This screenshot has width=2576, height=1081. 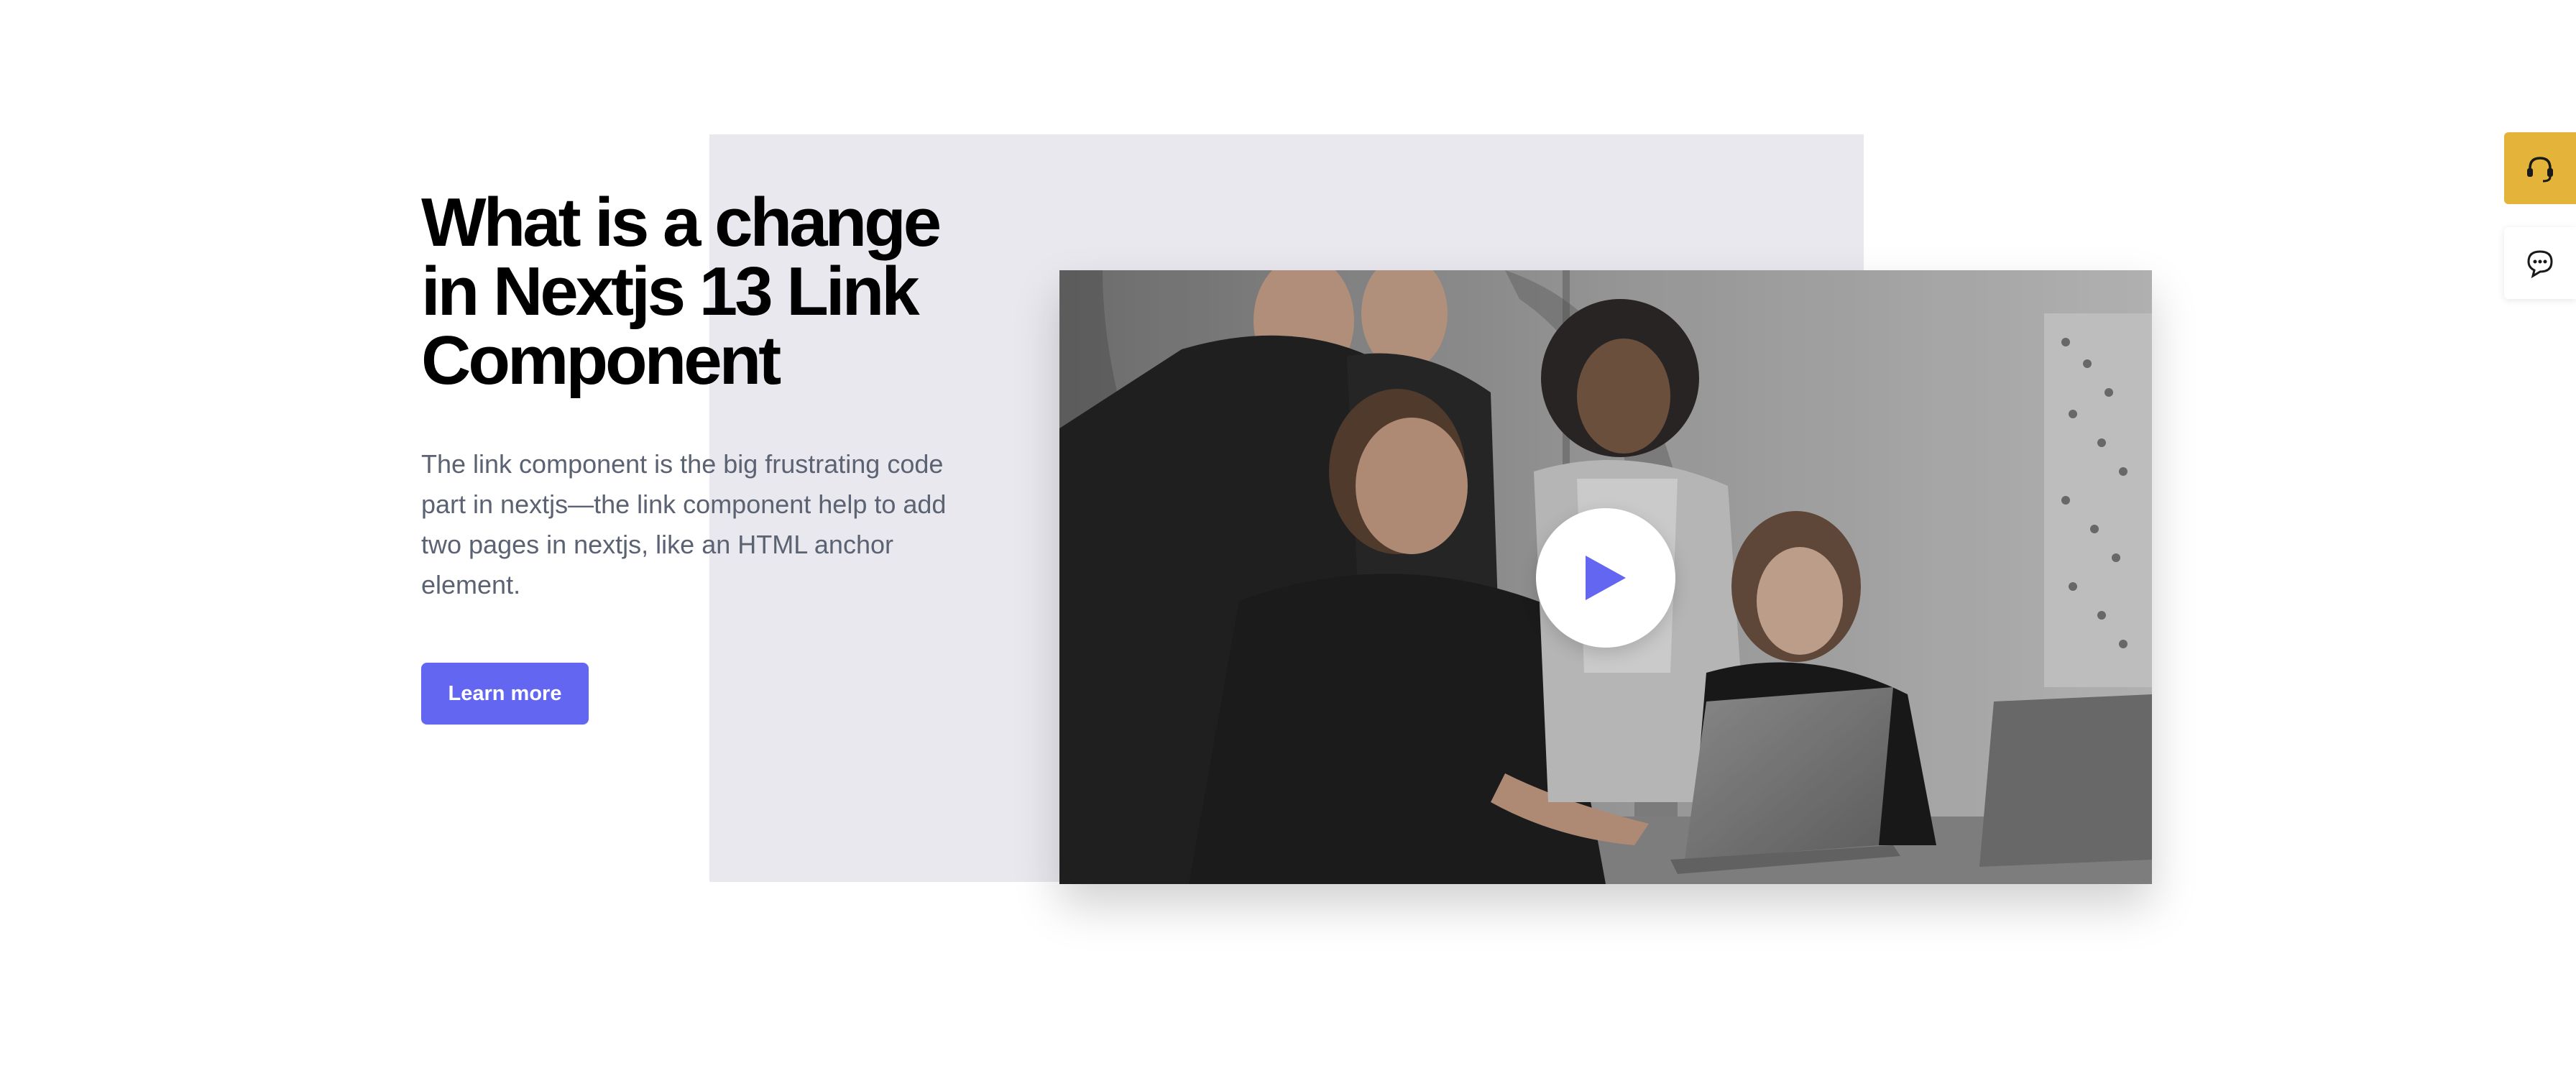 I want to click on headset-icon, so click(x=2540, y=170).